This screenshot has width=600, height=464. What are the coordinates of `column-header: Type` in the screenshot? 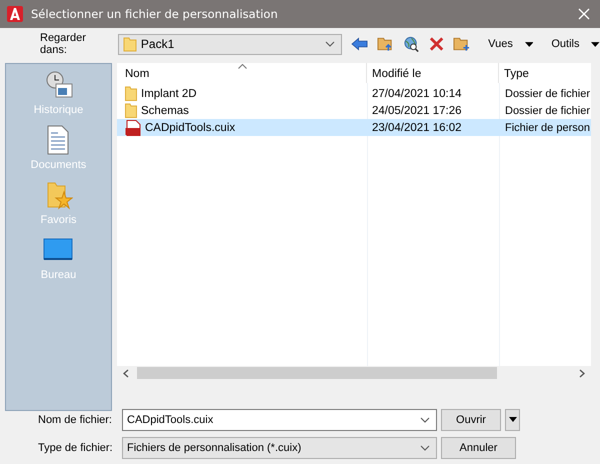 It's located at (545, 73).